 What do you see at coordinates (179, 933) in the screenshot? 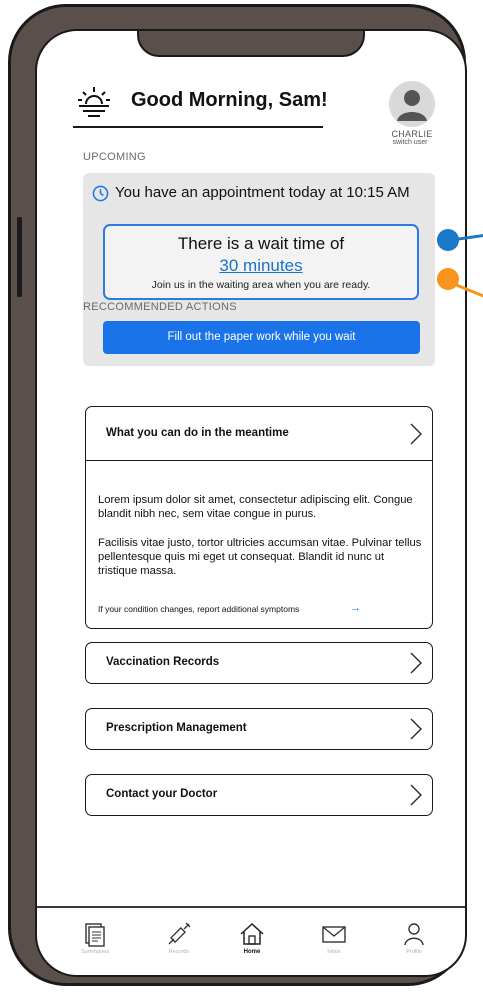
I see `syringe-icon` at bounding box center [179, 933].